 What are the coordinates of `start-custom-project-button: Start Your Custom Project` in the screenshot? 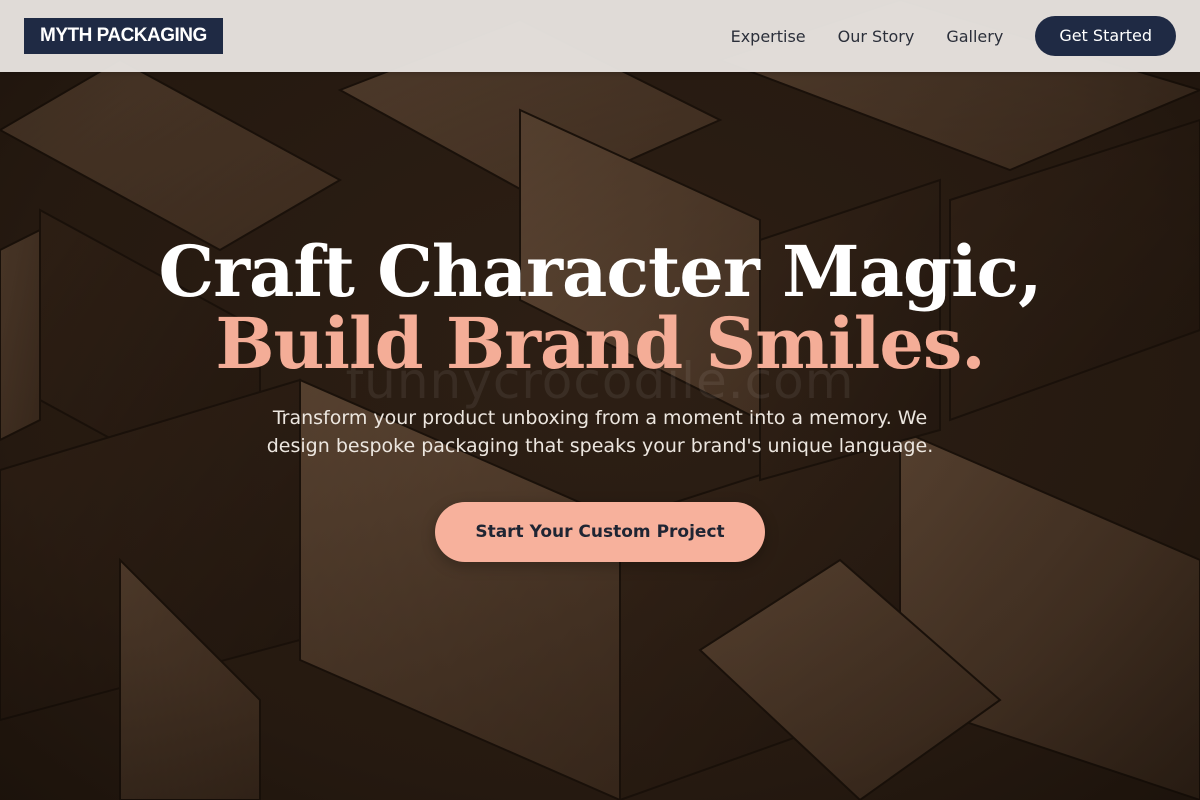 It's located at (600, 532).